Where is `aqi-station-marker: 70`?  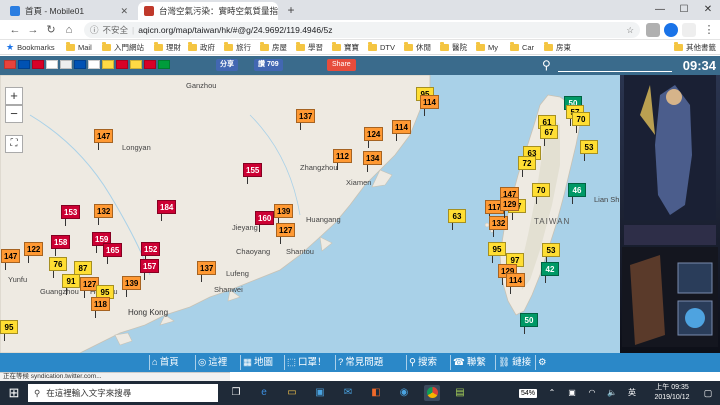 aqi-station-marker: 70 is located at coordinates (581, 122).